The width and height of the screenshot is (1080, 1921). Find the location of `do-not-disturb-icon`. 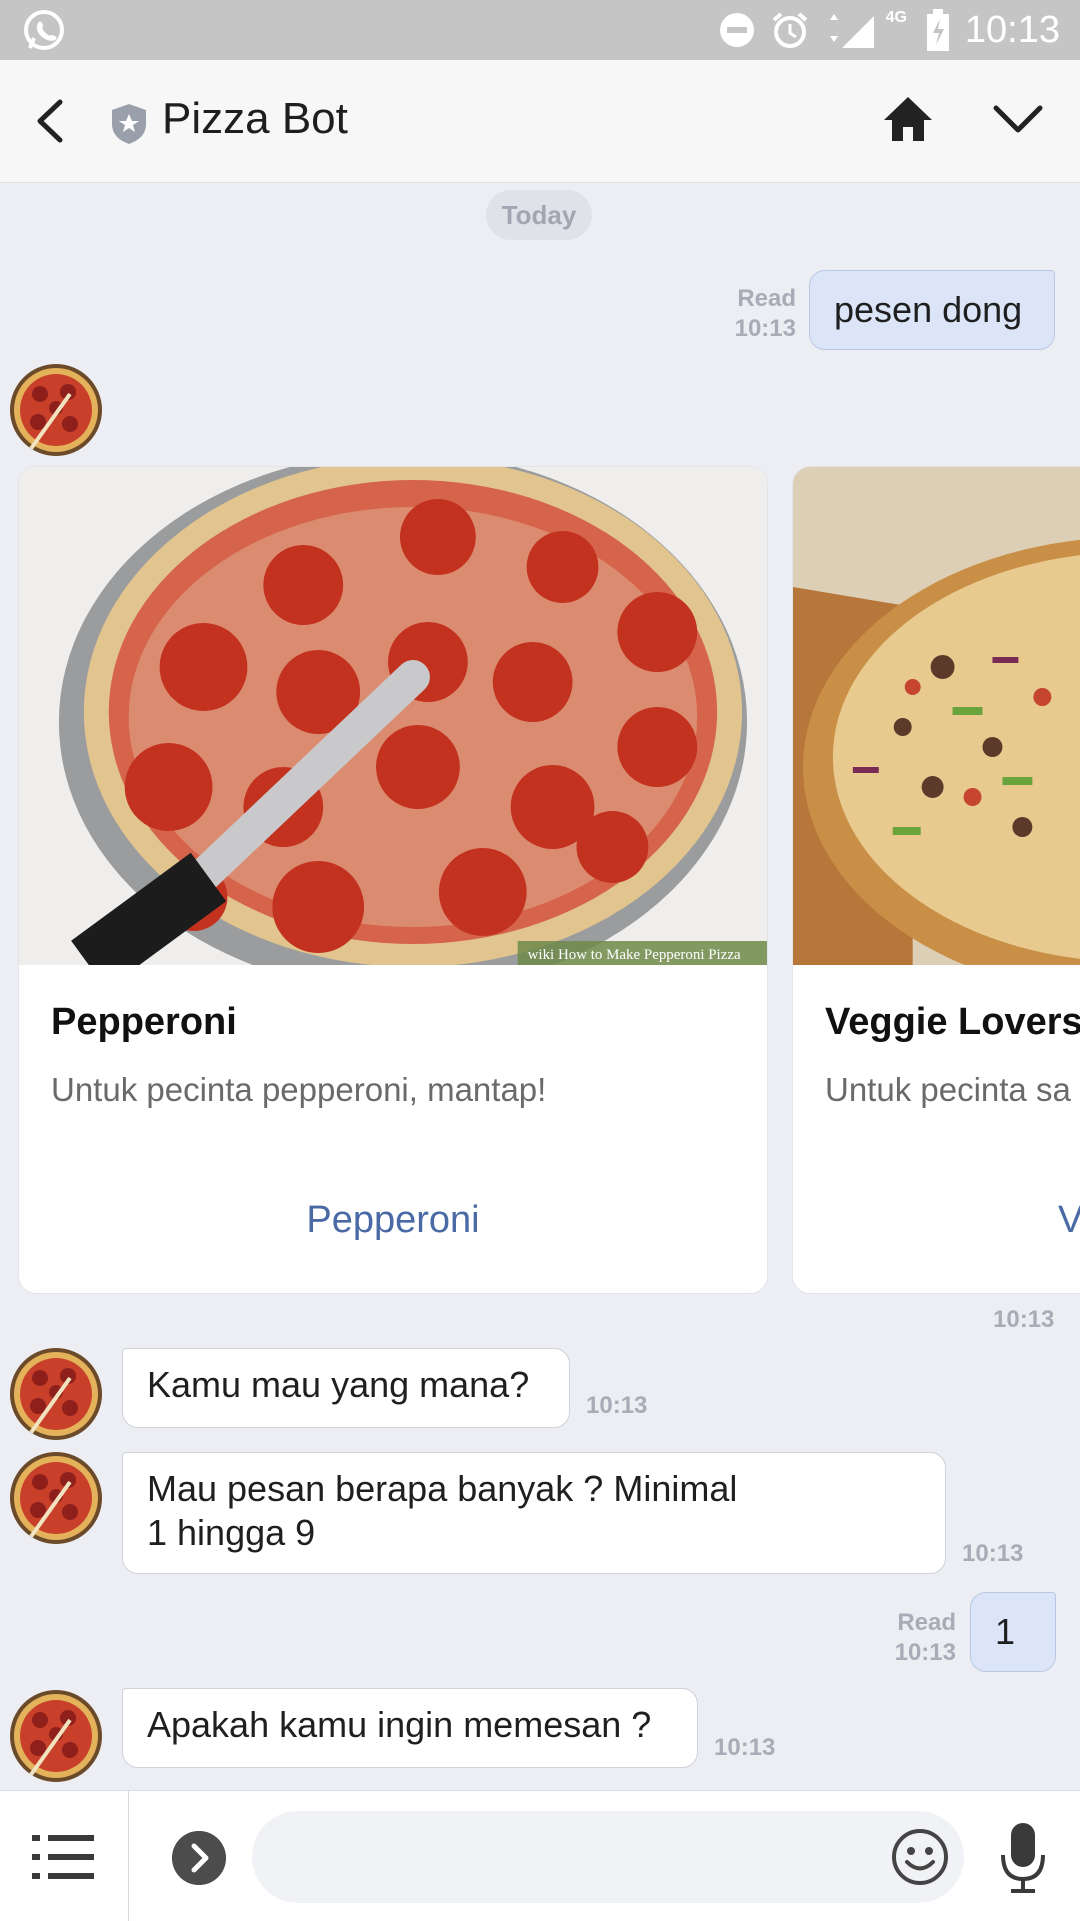

do-not-disturb-icon is located at coordinates (736, 30).